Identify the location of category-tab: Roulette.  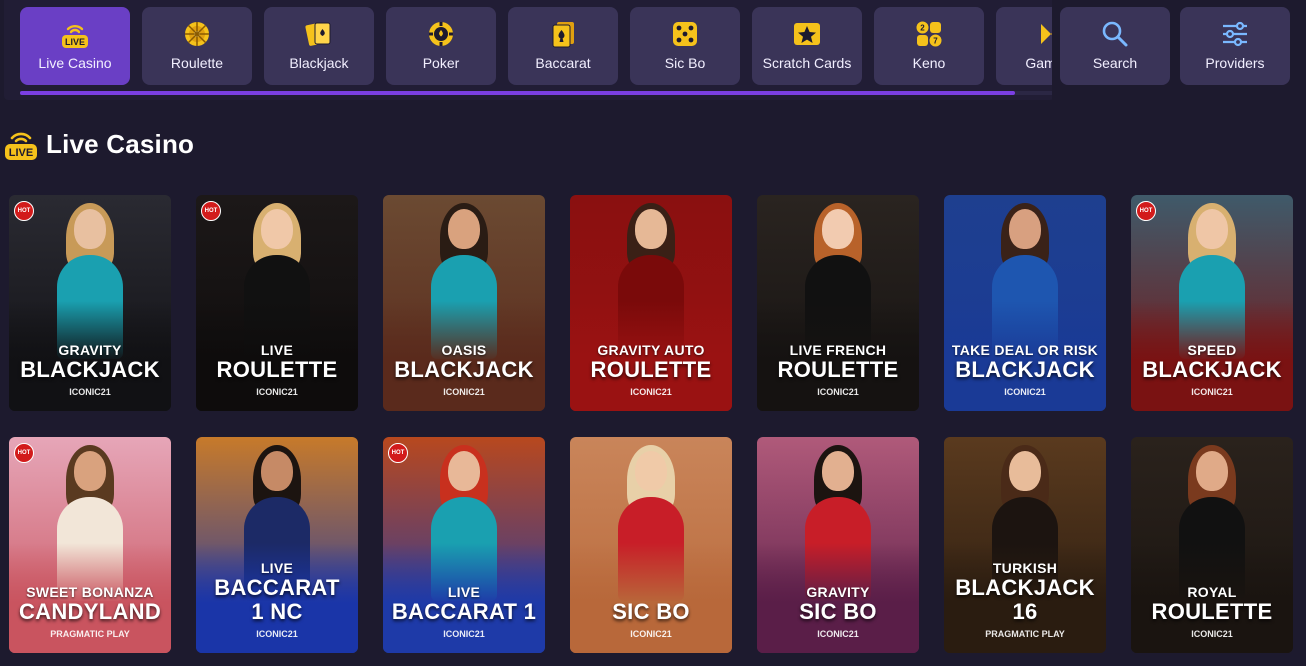
(197, 46).